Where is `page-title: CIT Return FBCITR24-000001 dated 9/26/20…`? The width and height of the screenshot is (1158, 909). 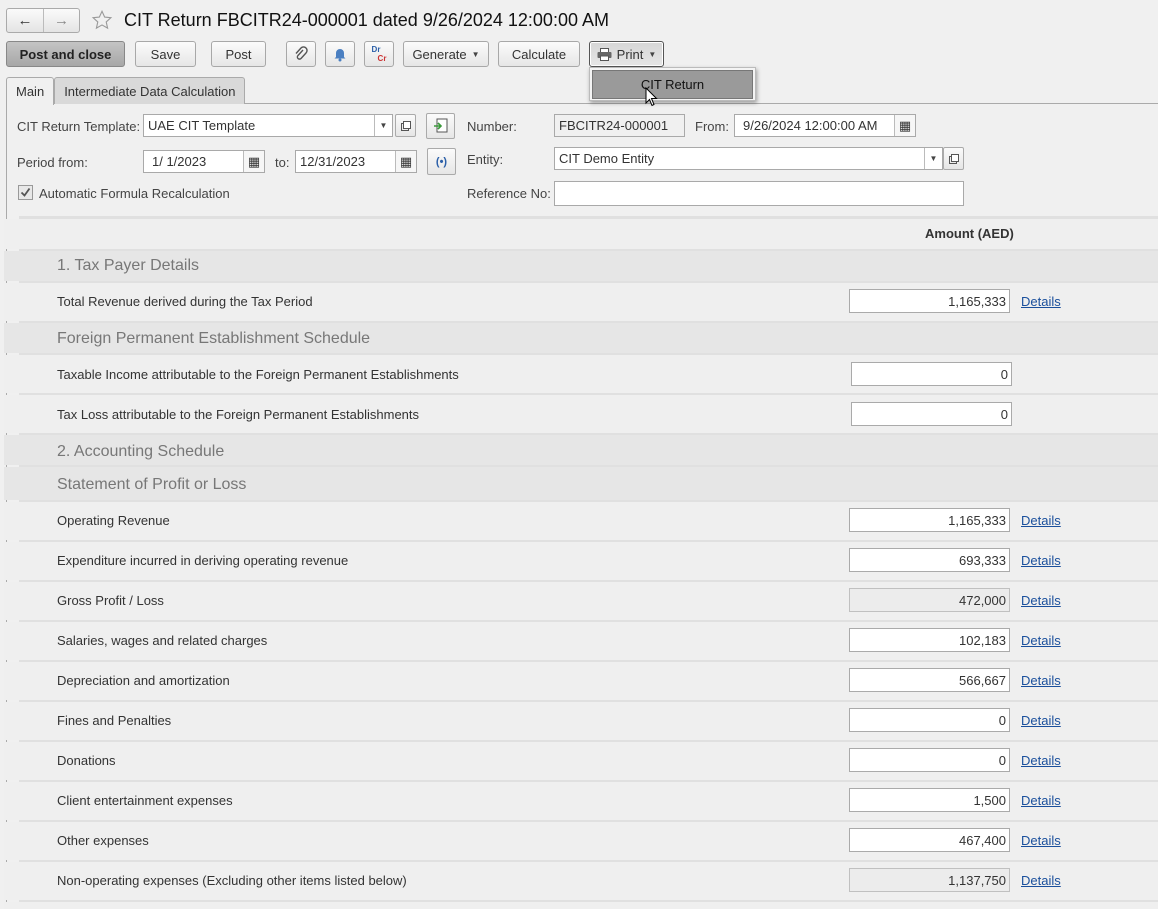
page-title: CIT Return FBCITR24-000001 dated 9/26/20… is located at coordinates (366, 19).